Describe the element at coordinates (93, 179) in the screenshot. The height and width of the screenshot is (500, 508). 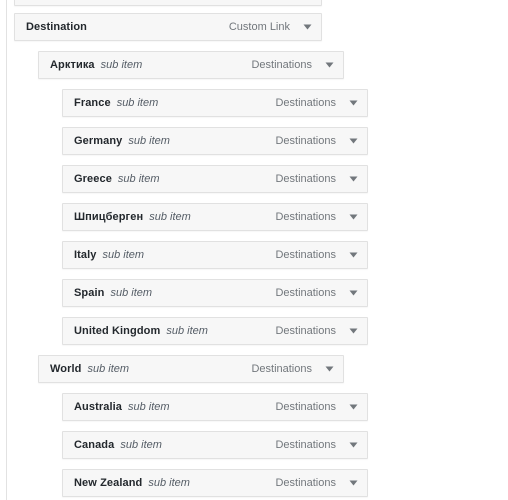
I see `menu-item-title: Greece` at that location.